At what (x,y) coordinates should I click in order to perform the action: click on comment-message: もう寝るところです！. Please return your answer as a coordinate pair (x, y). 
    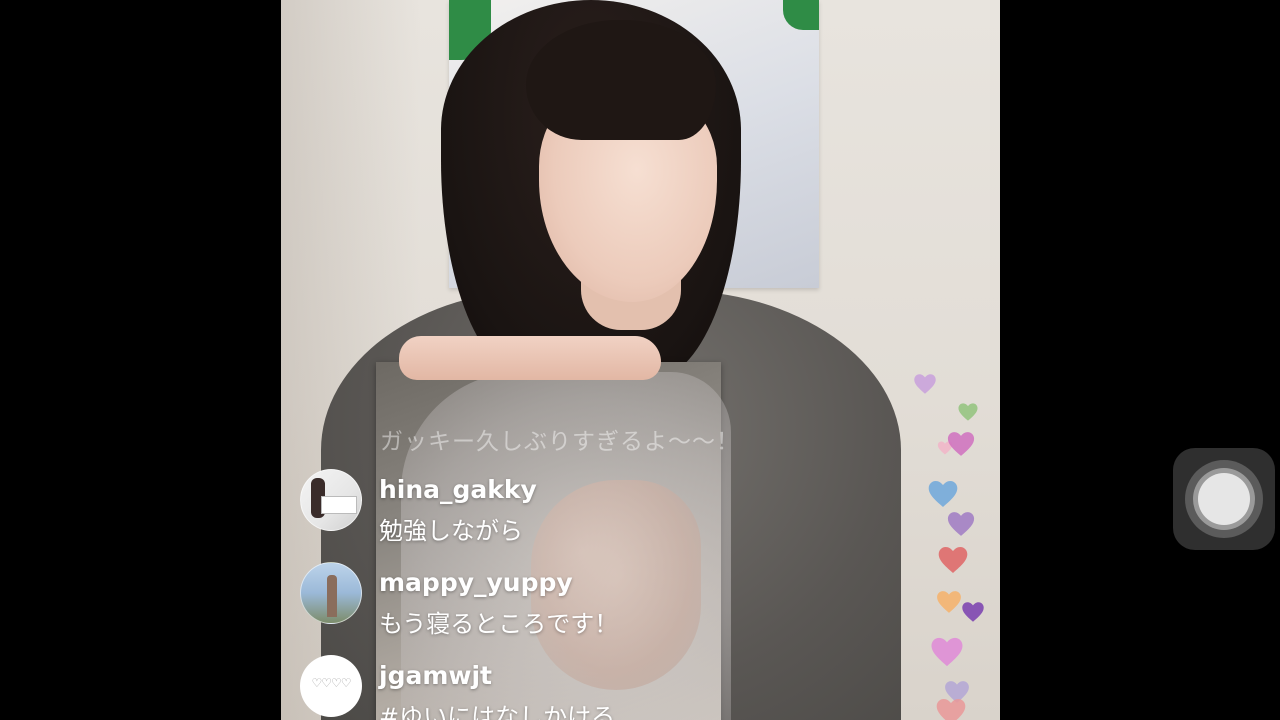
    Looking at the image, I should click on (499, 624).